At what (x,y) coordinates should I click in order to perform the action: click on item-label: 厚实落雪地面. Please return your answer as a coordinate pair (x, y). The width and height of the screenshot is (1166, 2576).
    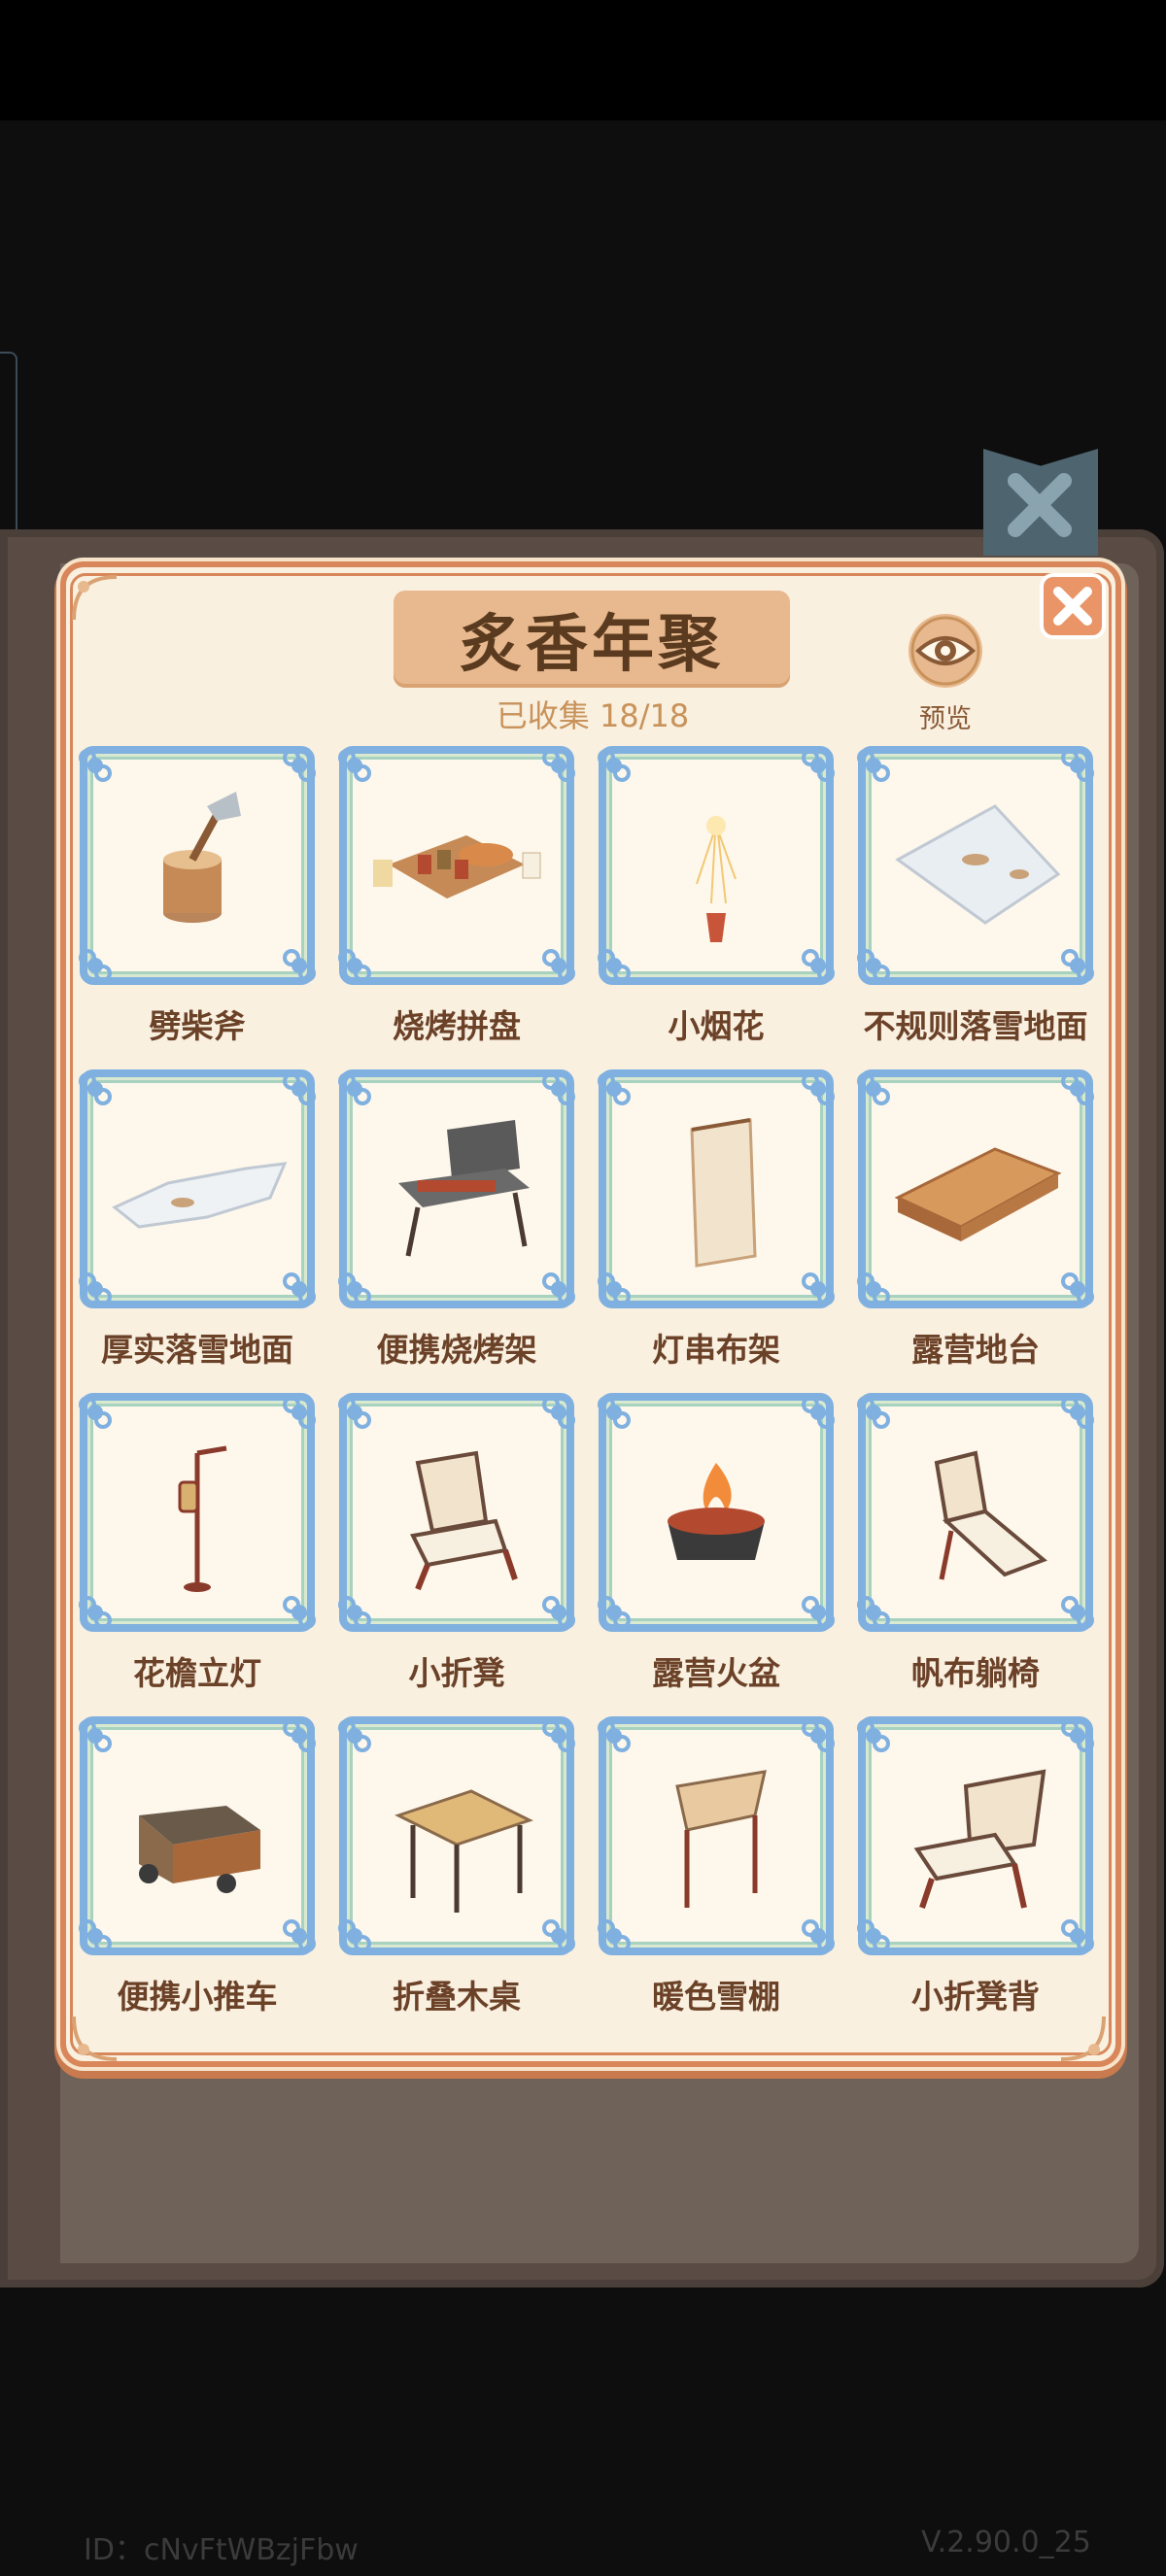
    Looking at the image, I should click on (197, 1350).